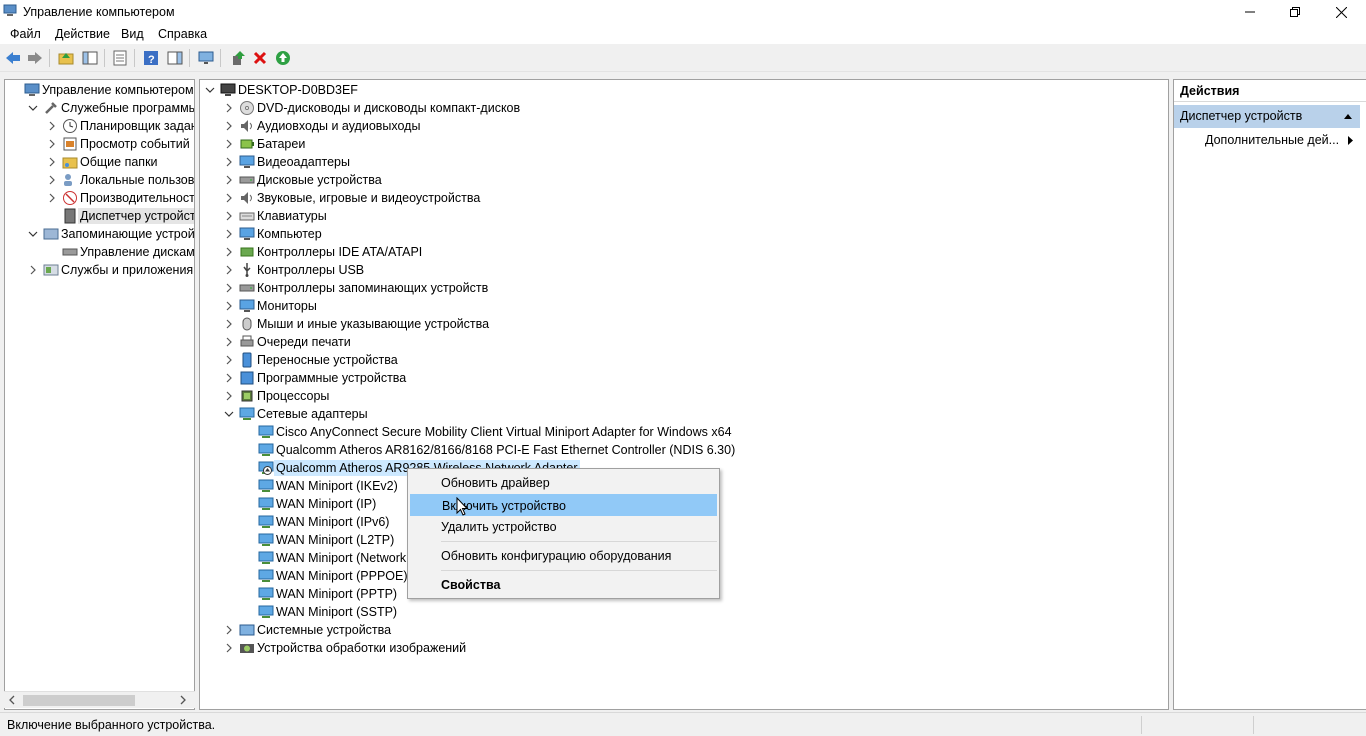  What do you see at coordinates (183, 700) in the screenshot?
I see `scroll-right-icon` at bounding box center [183, 700].